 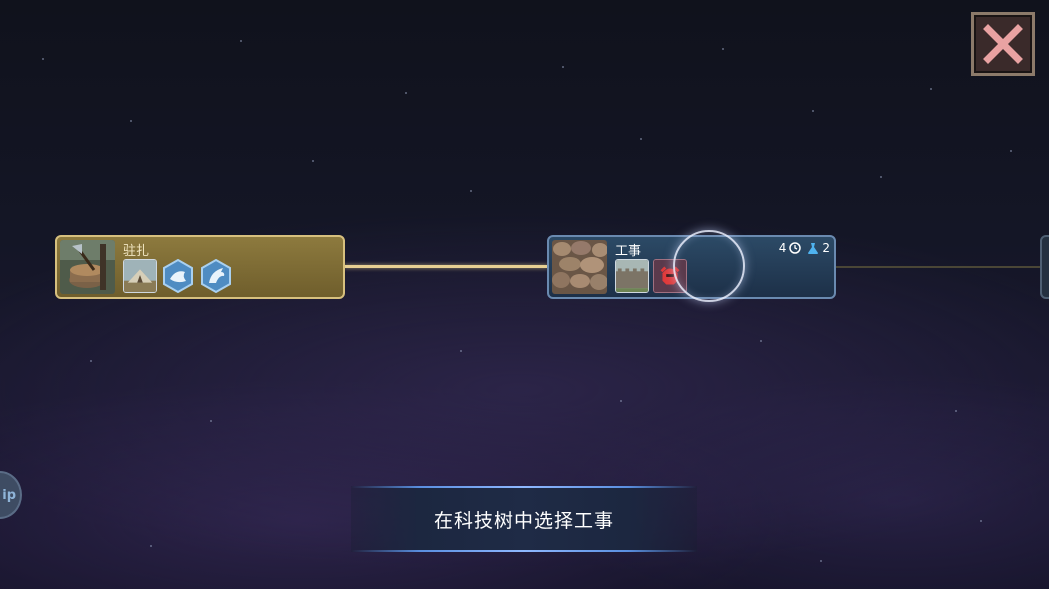 I want to click on tech-node-next, so click(x=1044, y=267).